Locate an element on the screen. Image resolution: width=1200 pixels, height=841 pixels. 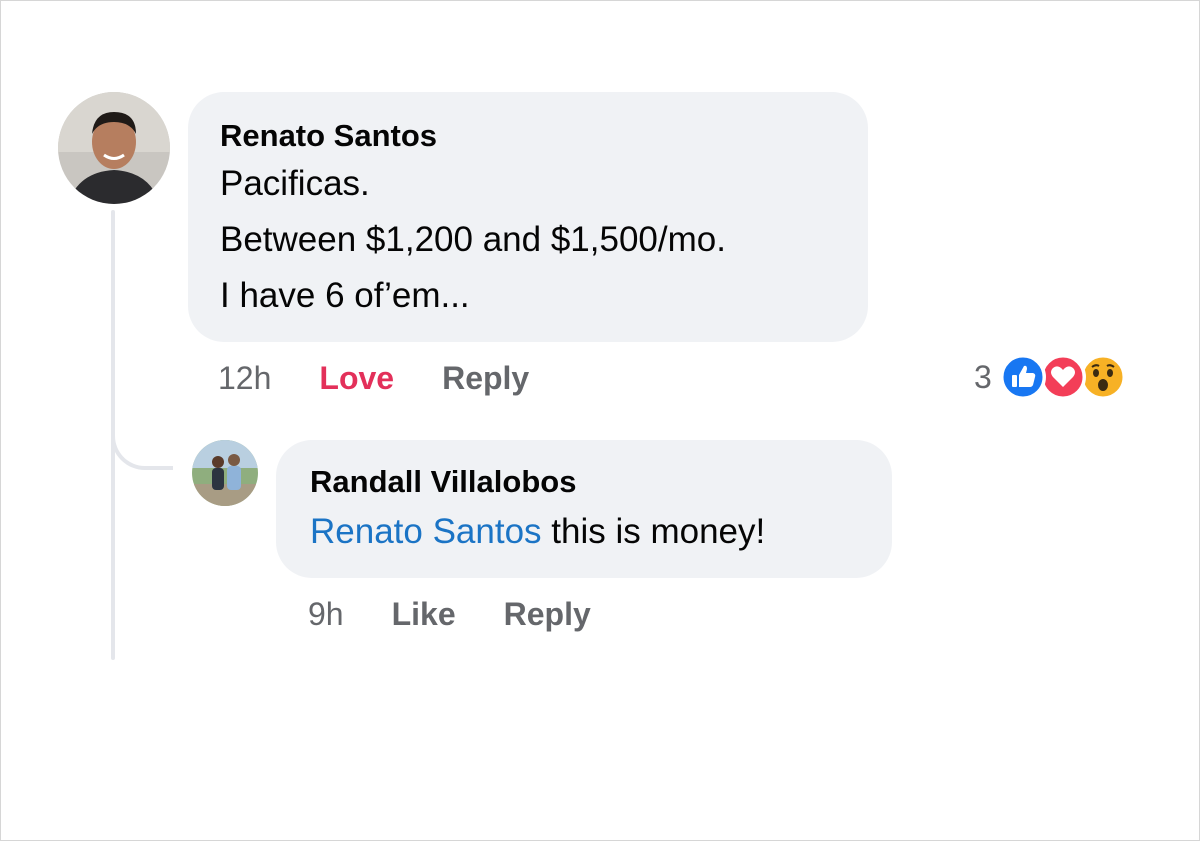
love-icon is located at coordinates (1062, 377).